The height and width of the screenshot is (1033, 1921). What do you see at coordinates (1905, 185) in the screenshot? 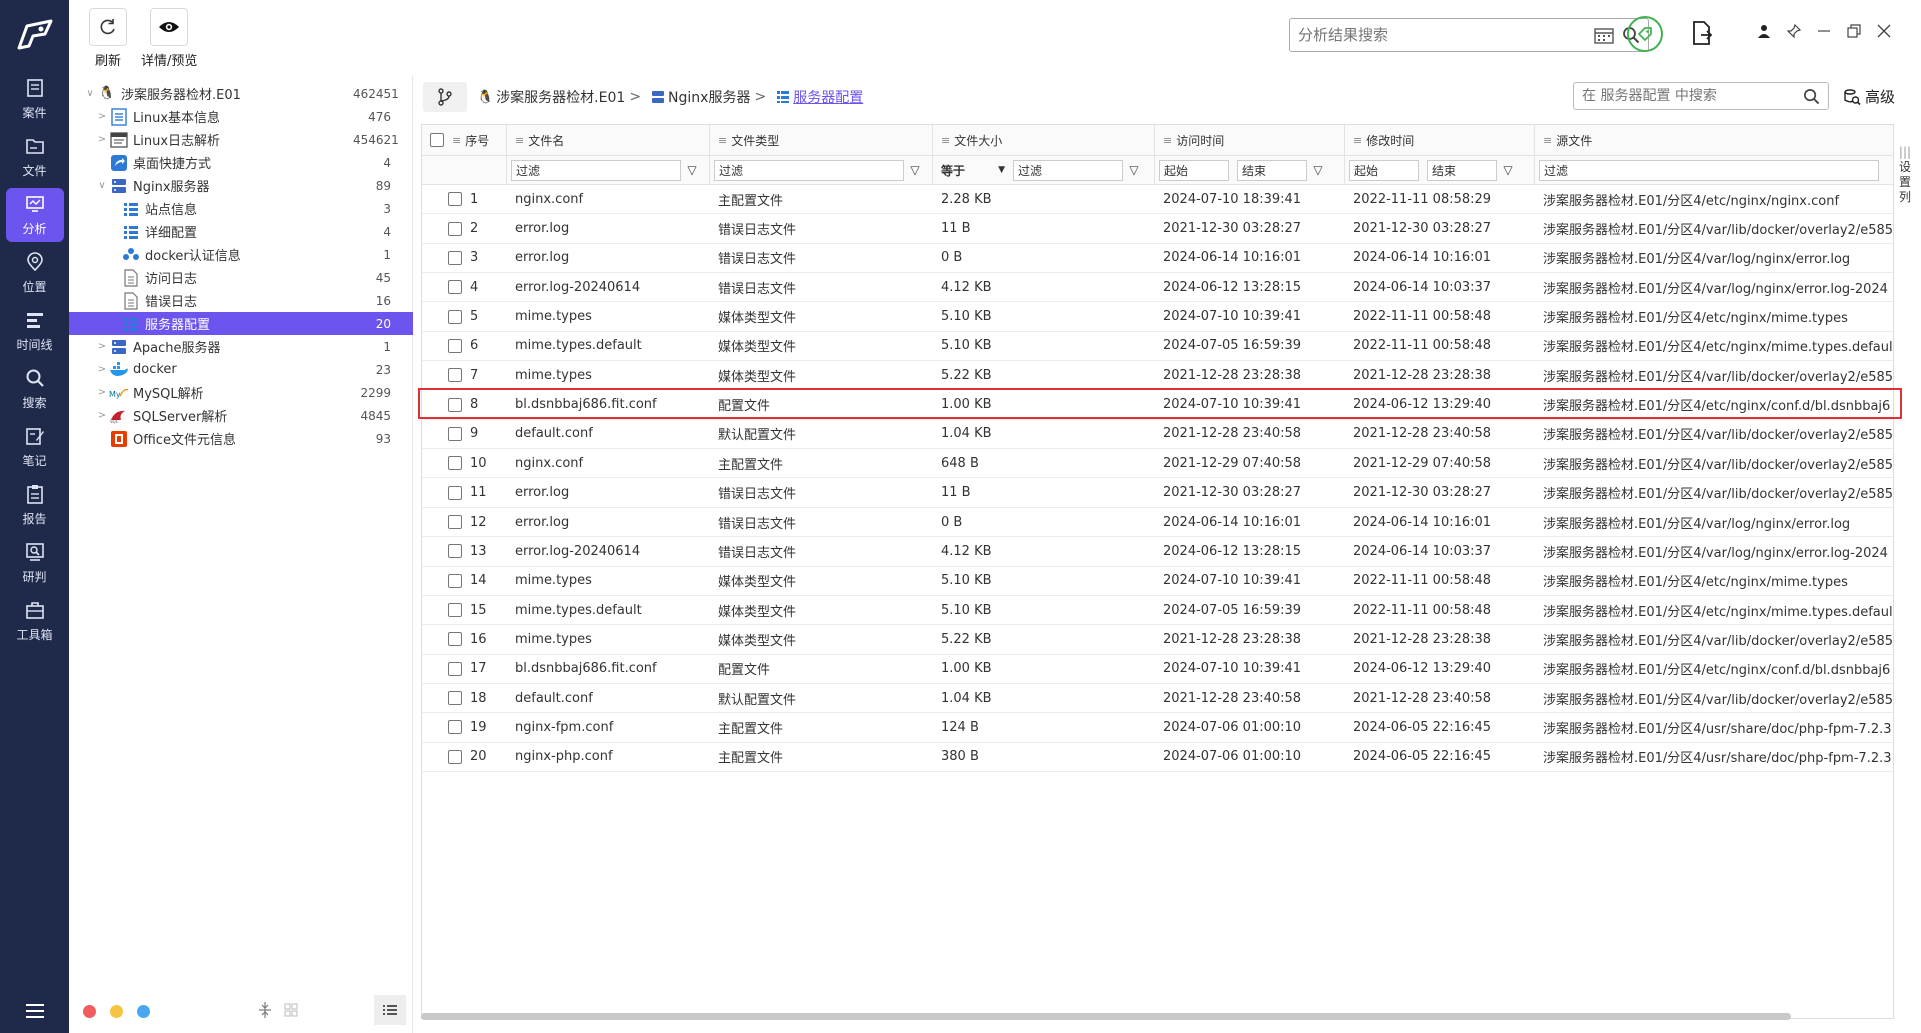
I see `column-settings-handle: ||| 设置列` at bounding box center [1905, 185].